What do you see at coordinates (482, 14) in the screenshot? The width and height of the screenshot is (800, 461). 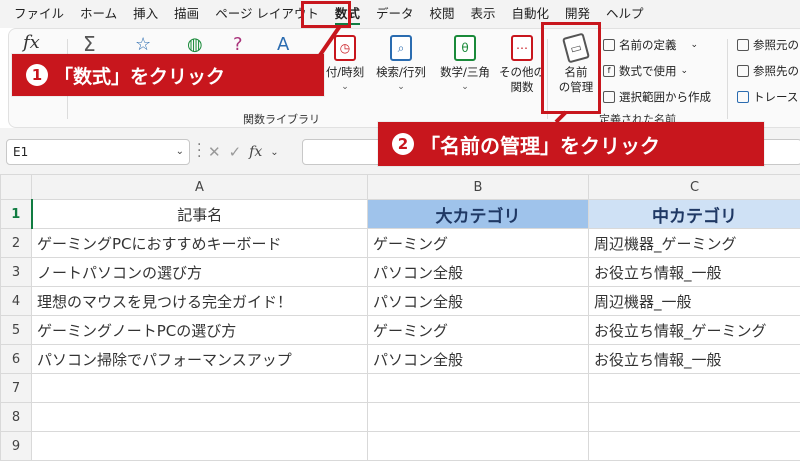 I see `menu-view: 表示` at bounding box center [482, 14].